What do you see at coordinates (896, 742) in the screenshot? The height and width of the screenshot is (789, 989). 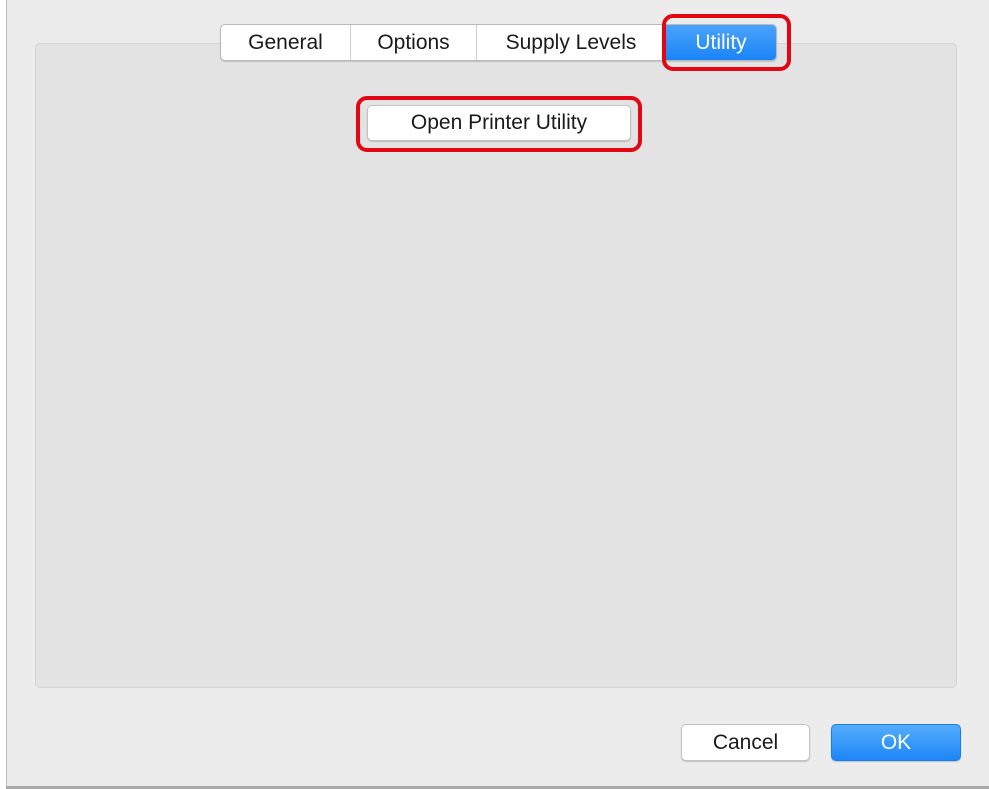 I see `ok-button: OK` at bounding box center [896, 742].